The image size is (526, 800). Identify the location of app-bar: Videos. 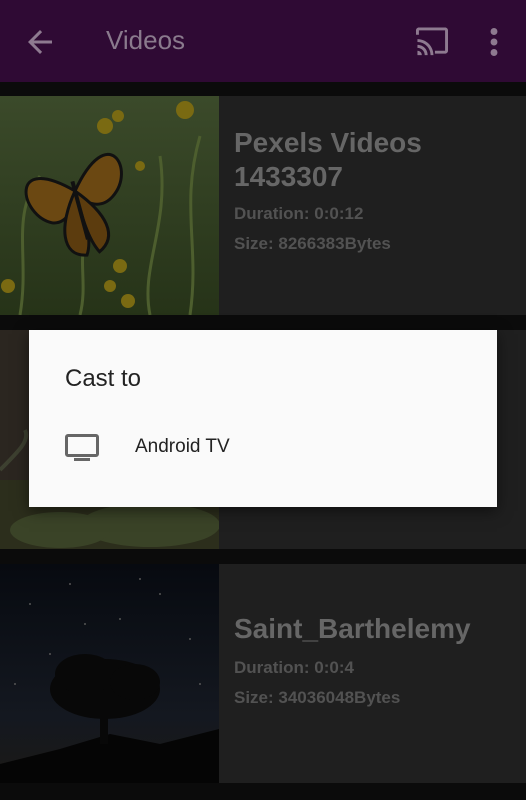
(263, 41).